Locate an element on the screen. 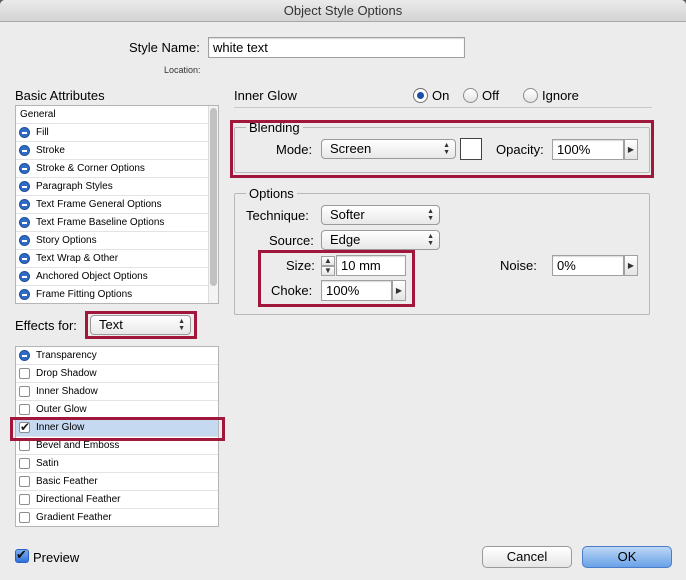 The height and width of the screenshot is (580, 686). panel-title: Inner Glow is located at coordinates (265, 95).